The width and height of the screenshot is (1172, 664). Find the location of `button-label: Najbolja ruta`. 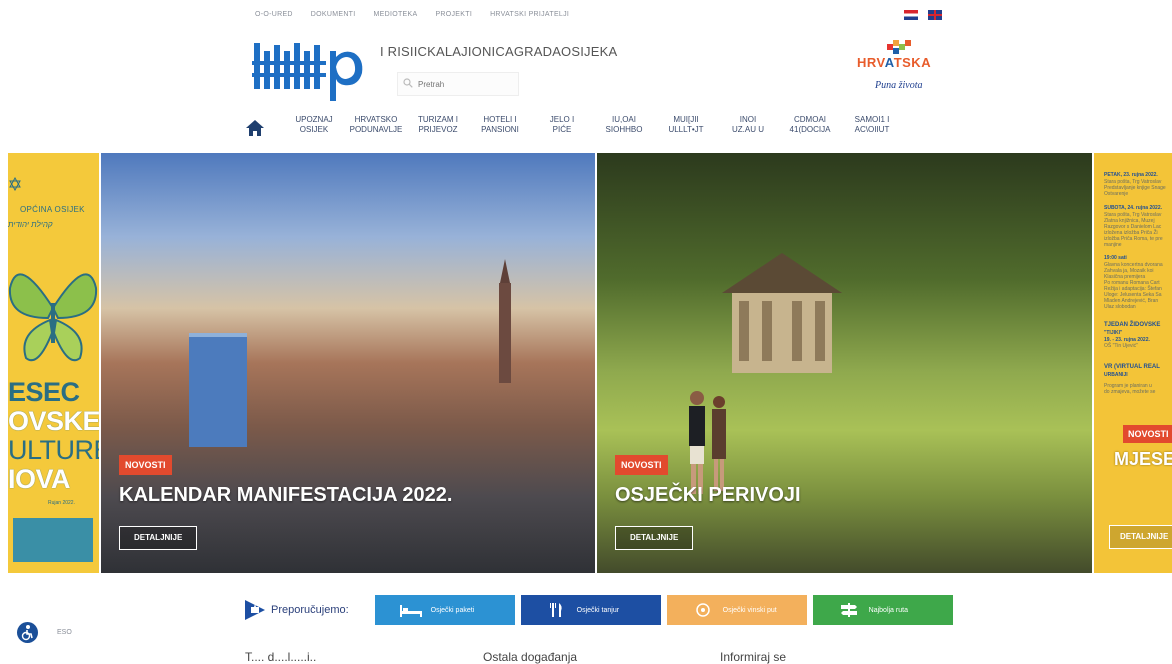

button-label: Najbolja ruta is located at coordinates (888, 610).